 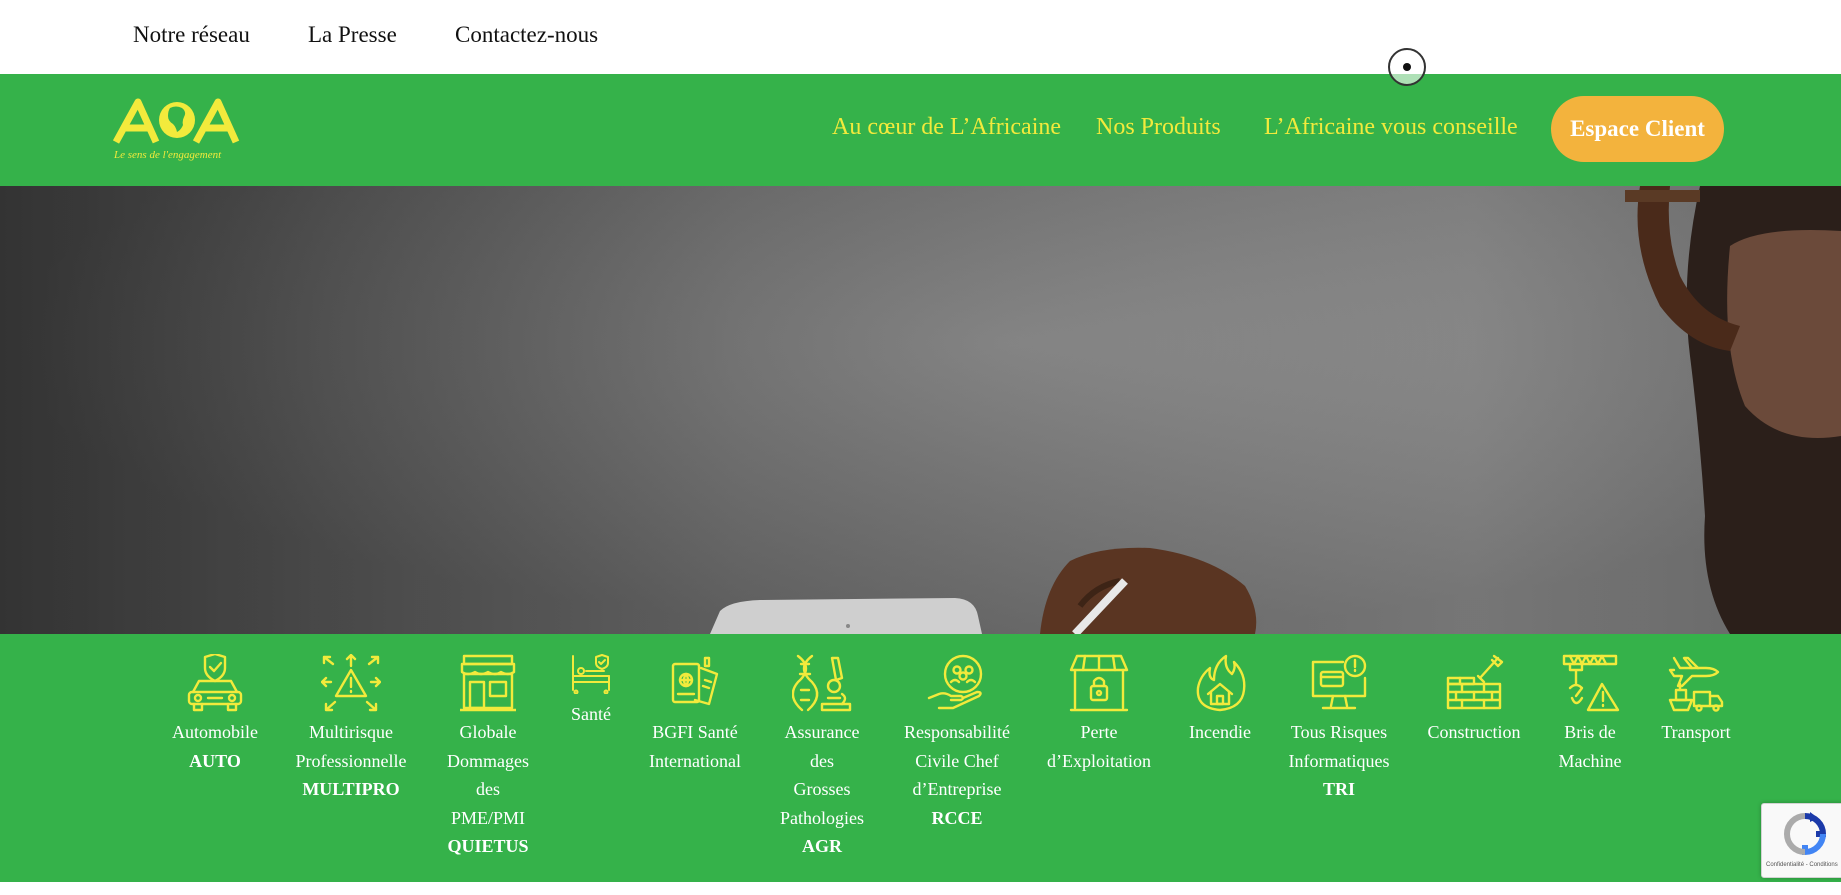 What do you see at coordinates (1158, 127) in the screenshot?
I see `nav-nos-produits: Nos Produits` at bounding box center [1158, 127].